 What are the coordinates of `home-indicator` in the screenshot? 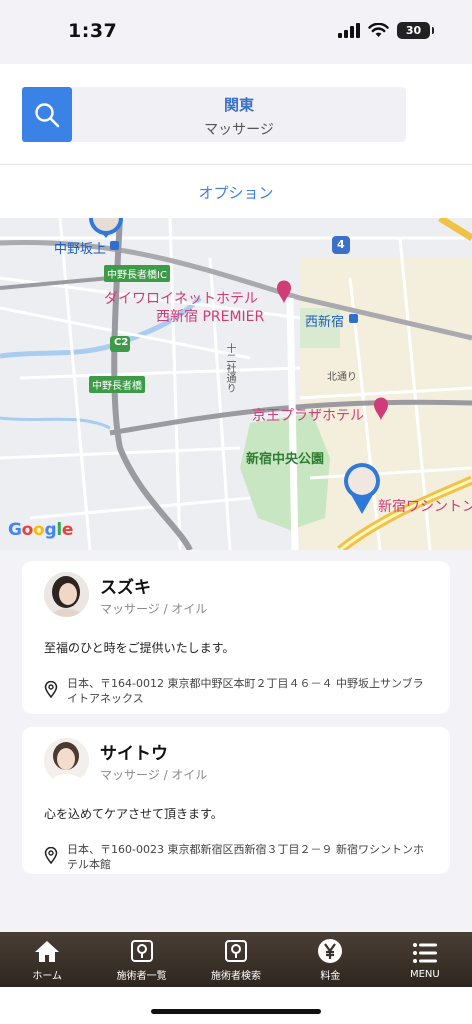 It's located at (236, 1011).